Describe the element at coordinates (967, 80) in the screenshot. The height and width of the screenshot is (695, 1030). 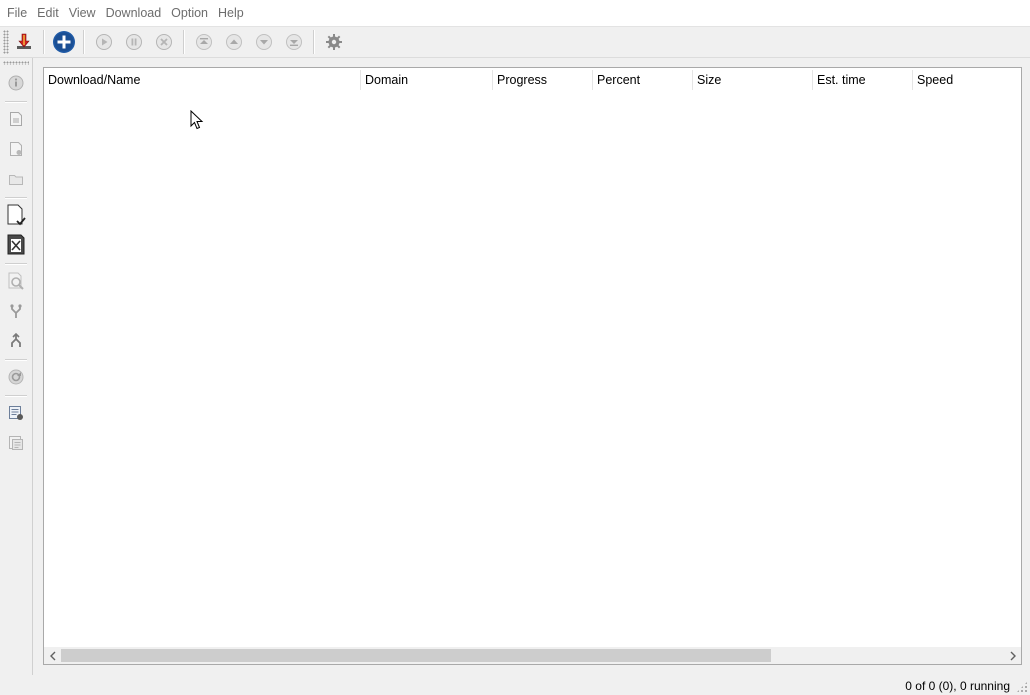
I see `column-header-speed: Speed` at that location.